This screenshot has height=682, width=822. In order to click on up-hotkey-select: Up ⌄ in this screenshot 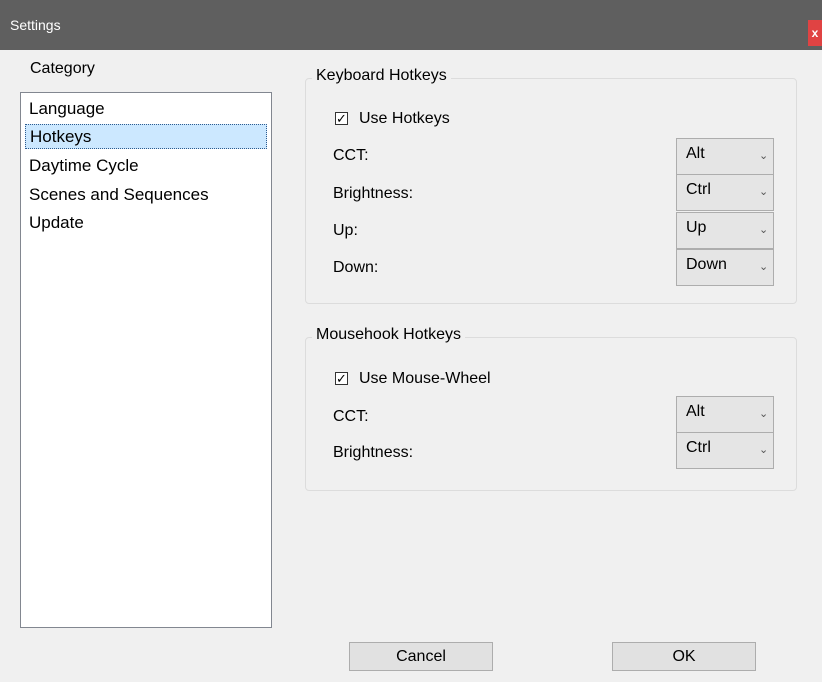, I will do `click(725, 230)`.